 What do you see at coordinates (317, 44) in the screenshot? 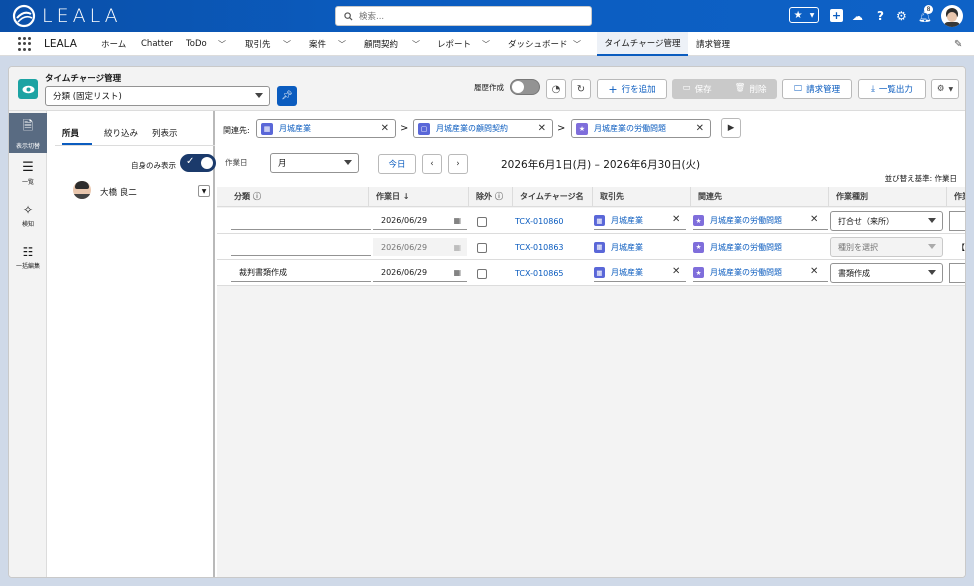
I see `nav-item-cases: 案件` at bounding box center [317, 44].